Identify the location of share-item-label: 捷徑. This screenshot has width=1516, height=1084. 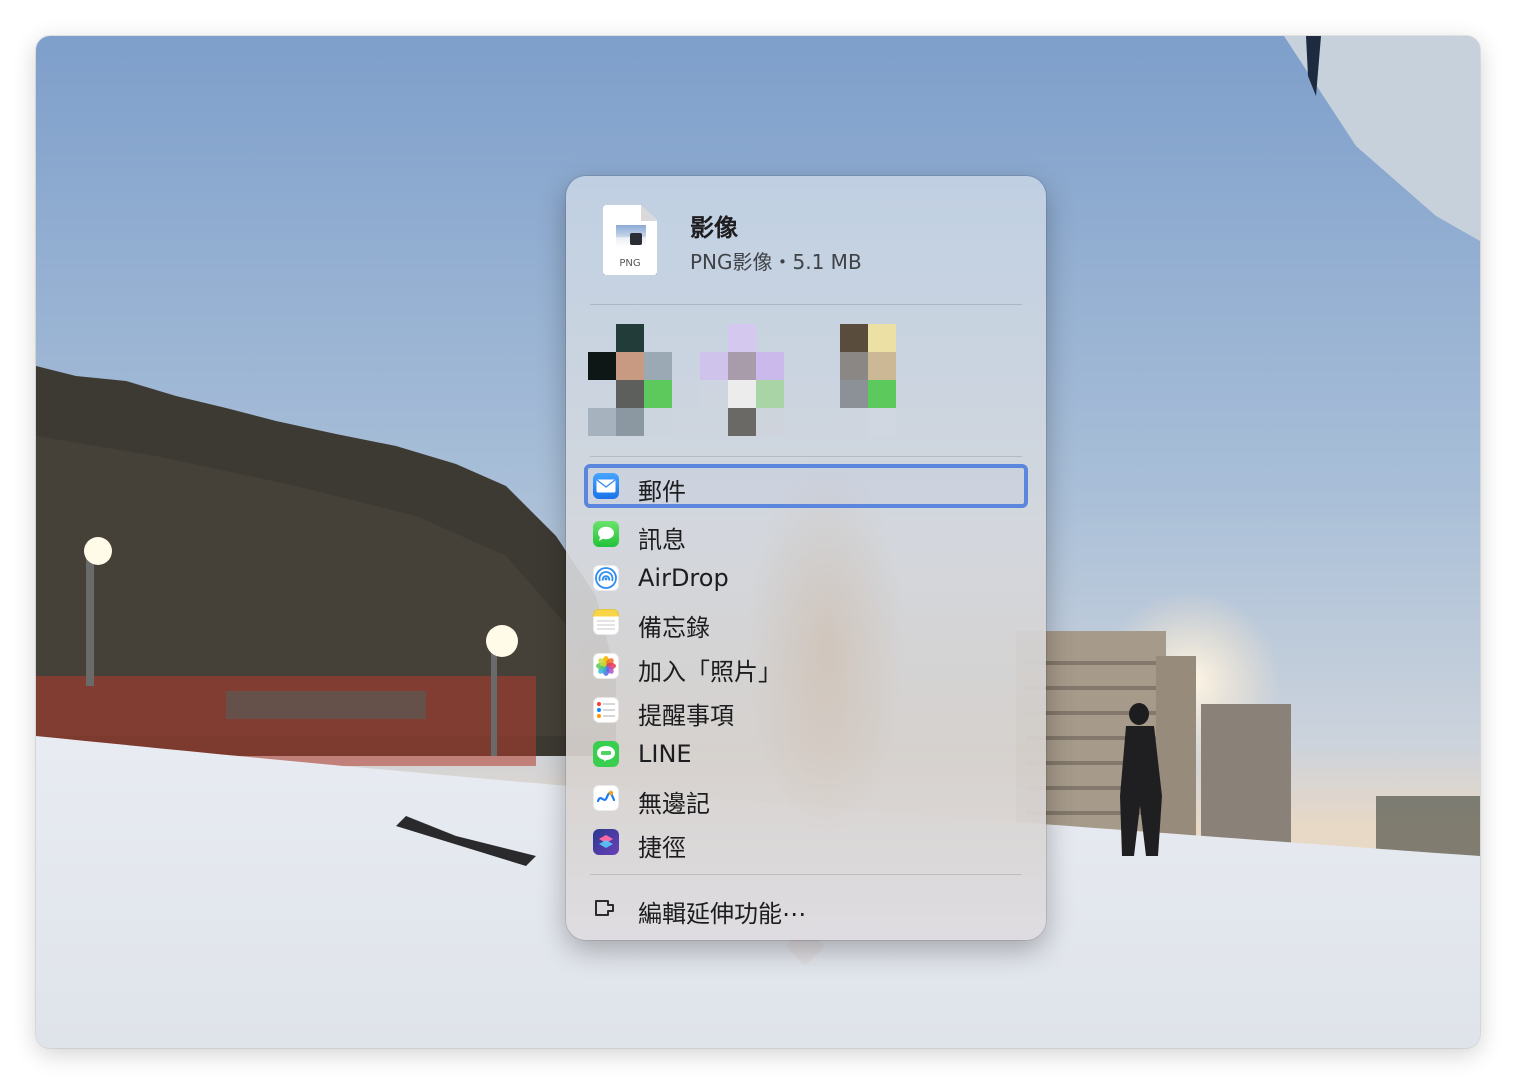
(662, 848).